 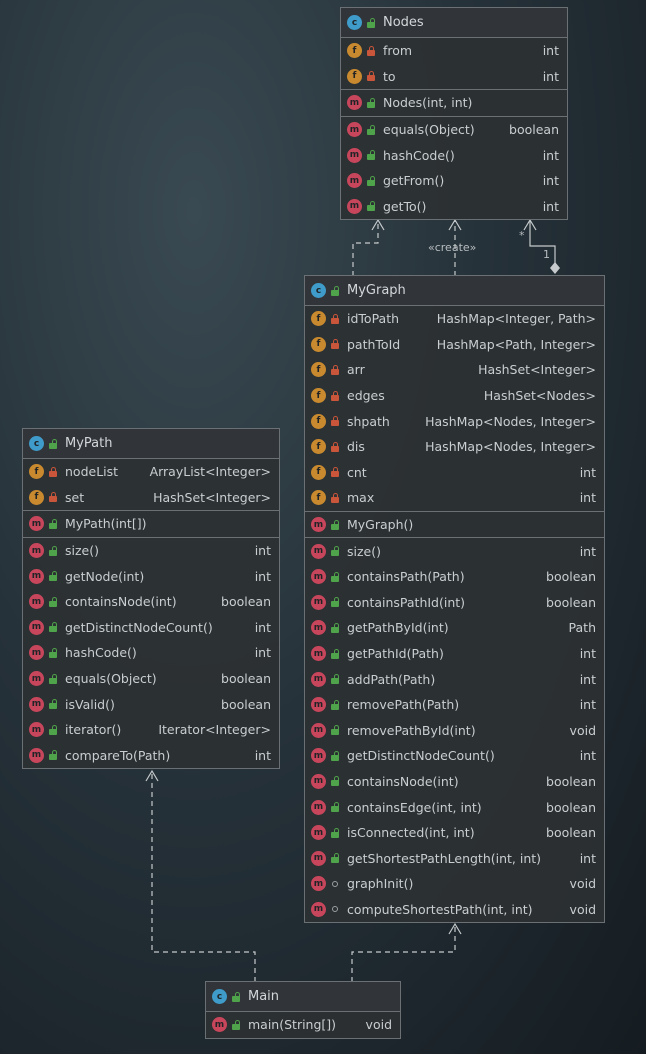 What do you see at coordinates (452, 247) in the screenshot?
I see `create-stereotype-label: «create»` at bounding box center [452, 247].